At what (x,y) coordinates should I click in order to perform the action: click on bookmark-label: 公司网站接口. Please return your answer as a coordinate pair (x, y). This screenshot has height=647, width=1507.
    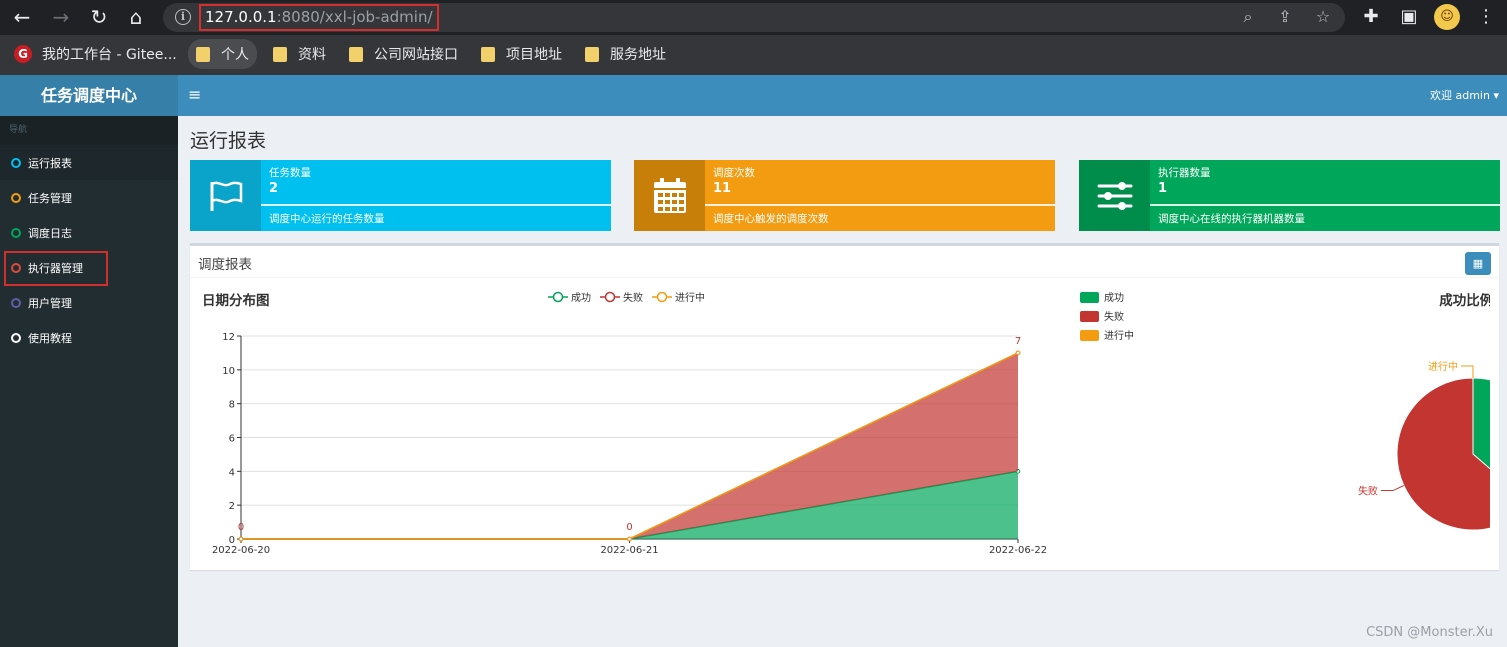
    Looking at the image, I should click on (416, 55).